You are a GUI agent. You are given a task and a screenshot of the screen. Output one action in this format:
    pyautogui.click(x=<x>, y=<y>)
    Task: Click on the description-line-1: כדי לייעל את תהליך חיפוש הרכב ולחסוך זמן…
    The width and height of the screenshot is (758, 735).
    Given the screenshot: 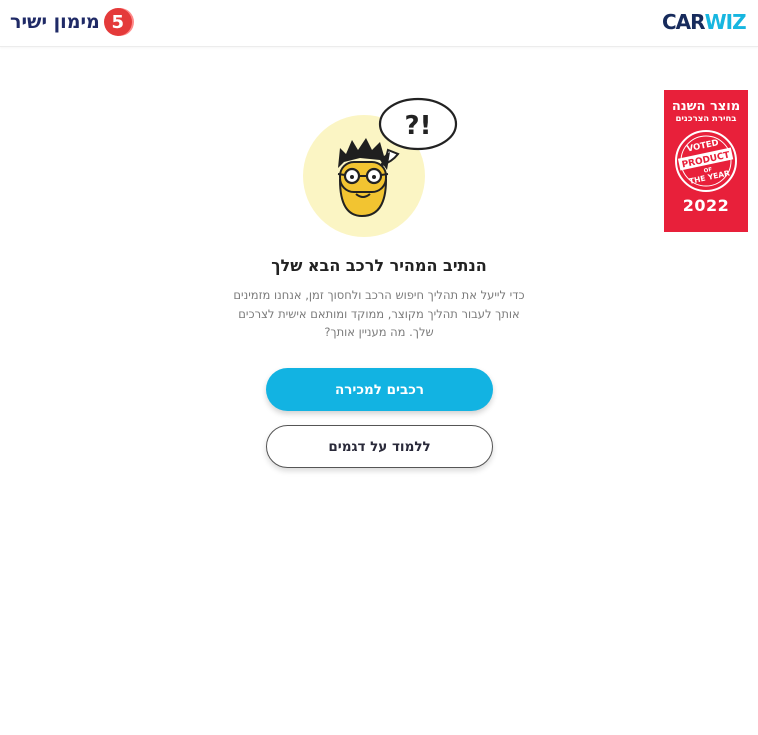 What is the action you would take?
    pyautogui.click(x=379, y=295)
    